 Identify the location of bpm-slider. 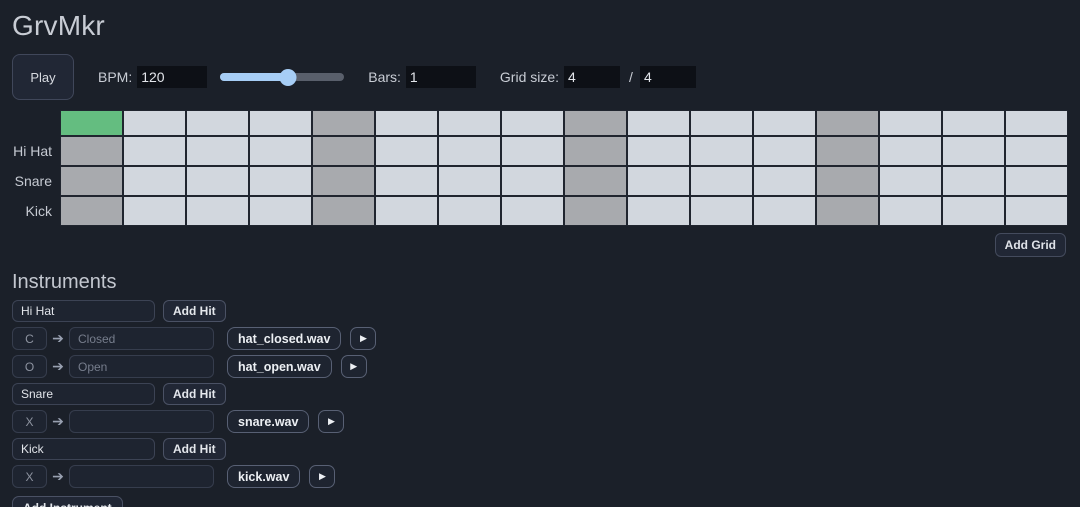
(282, 77).